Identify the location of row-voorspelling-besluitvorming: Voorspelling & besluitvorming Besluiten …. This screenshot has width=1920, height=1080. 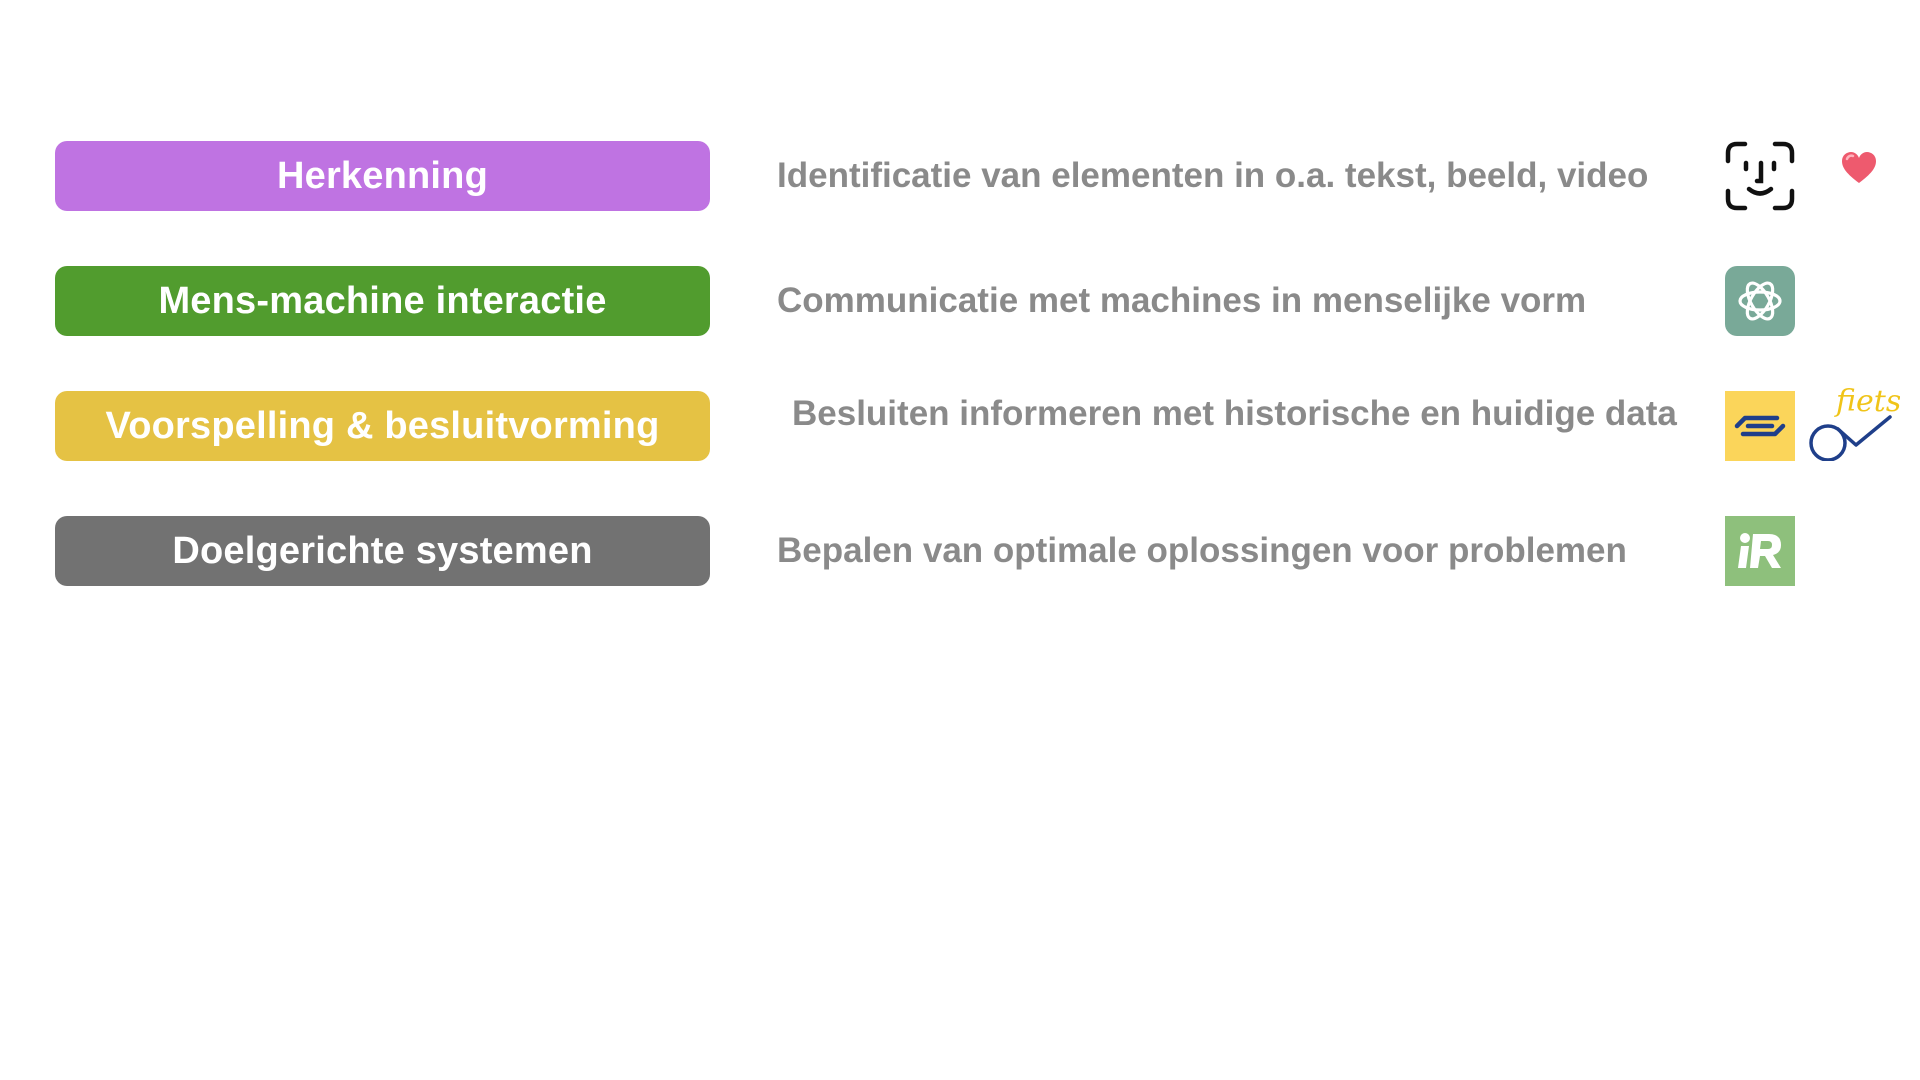
(960, 424).